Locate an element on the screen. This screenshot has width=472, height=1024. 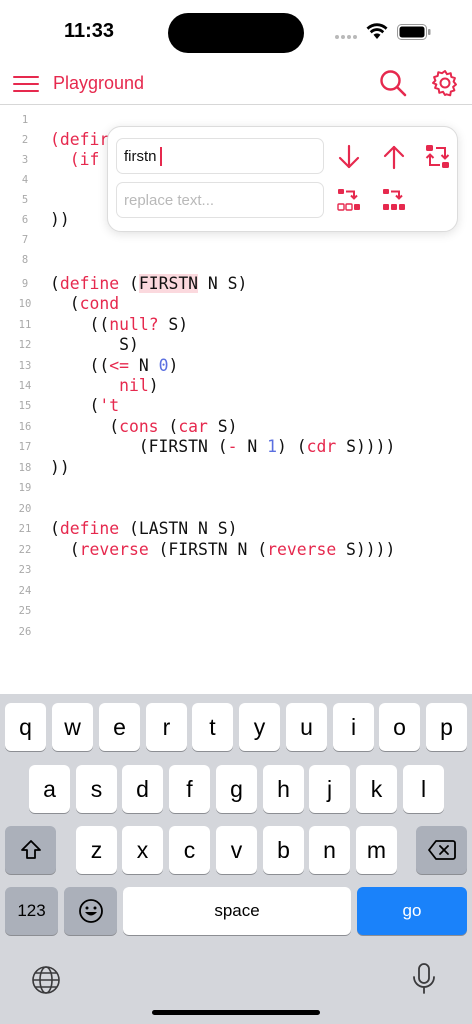
replace-input is located at coordinates (220, 200).